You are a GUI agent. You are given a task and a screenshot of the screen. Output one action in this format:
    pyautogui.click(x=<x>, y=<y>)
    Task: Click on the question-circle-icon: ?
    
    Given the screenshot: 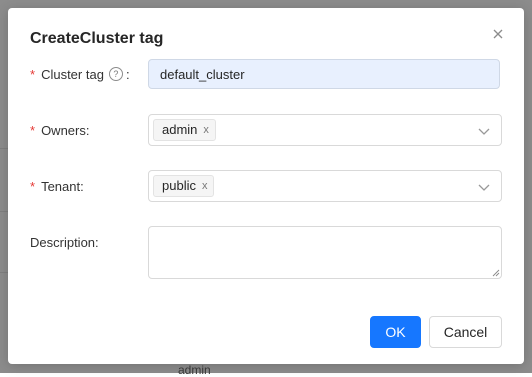 What is the action you would take?
    pyautogui.click(x=115, y=74)
    